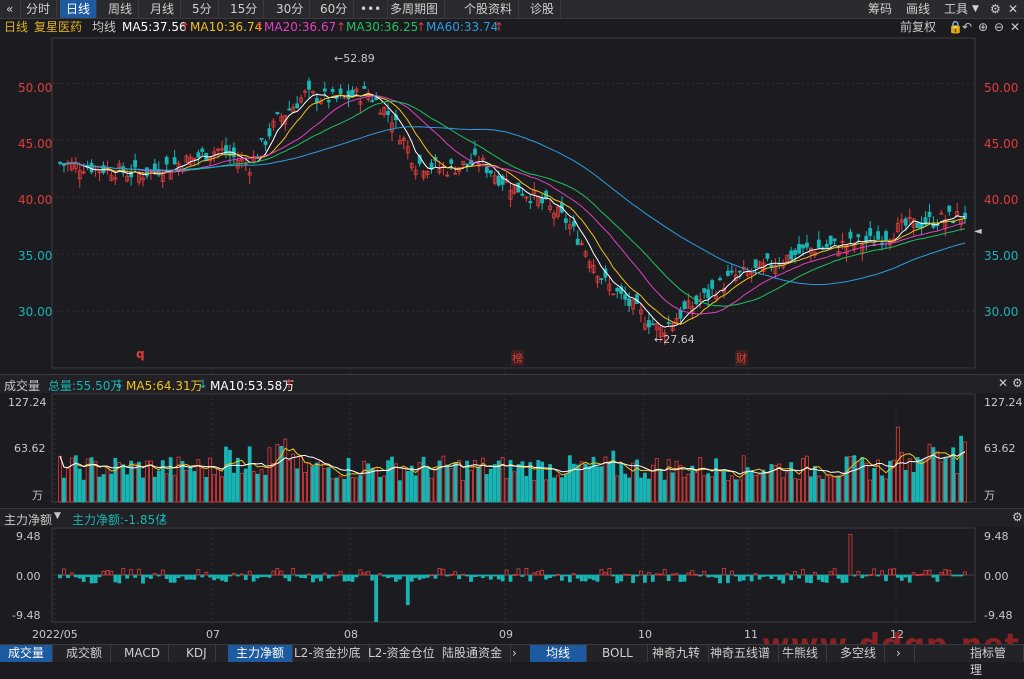 This screenshot has width=1024, height=679. I want to click on tab-magic-nine: 神奇九转, so click(677, 653).